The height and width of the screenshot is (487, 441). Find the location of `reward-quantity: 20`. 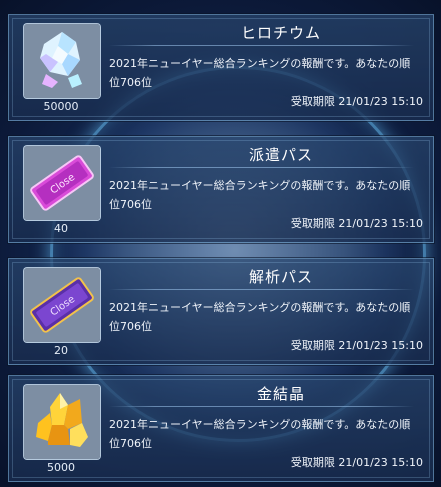

reward-quantity: 20 is located at coordinates (61, 350).